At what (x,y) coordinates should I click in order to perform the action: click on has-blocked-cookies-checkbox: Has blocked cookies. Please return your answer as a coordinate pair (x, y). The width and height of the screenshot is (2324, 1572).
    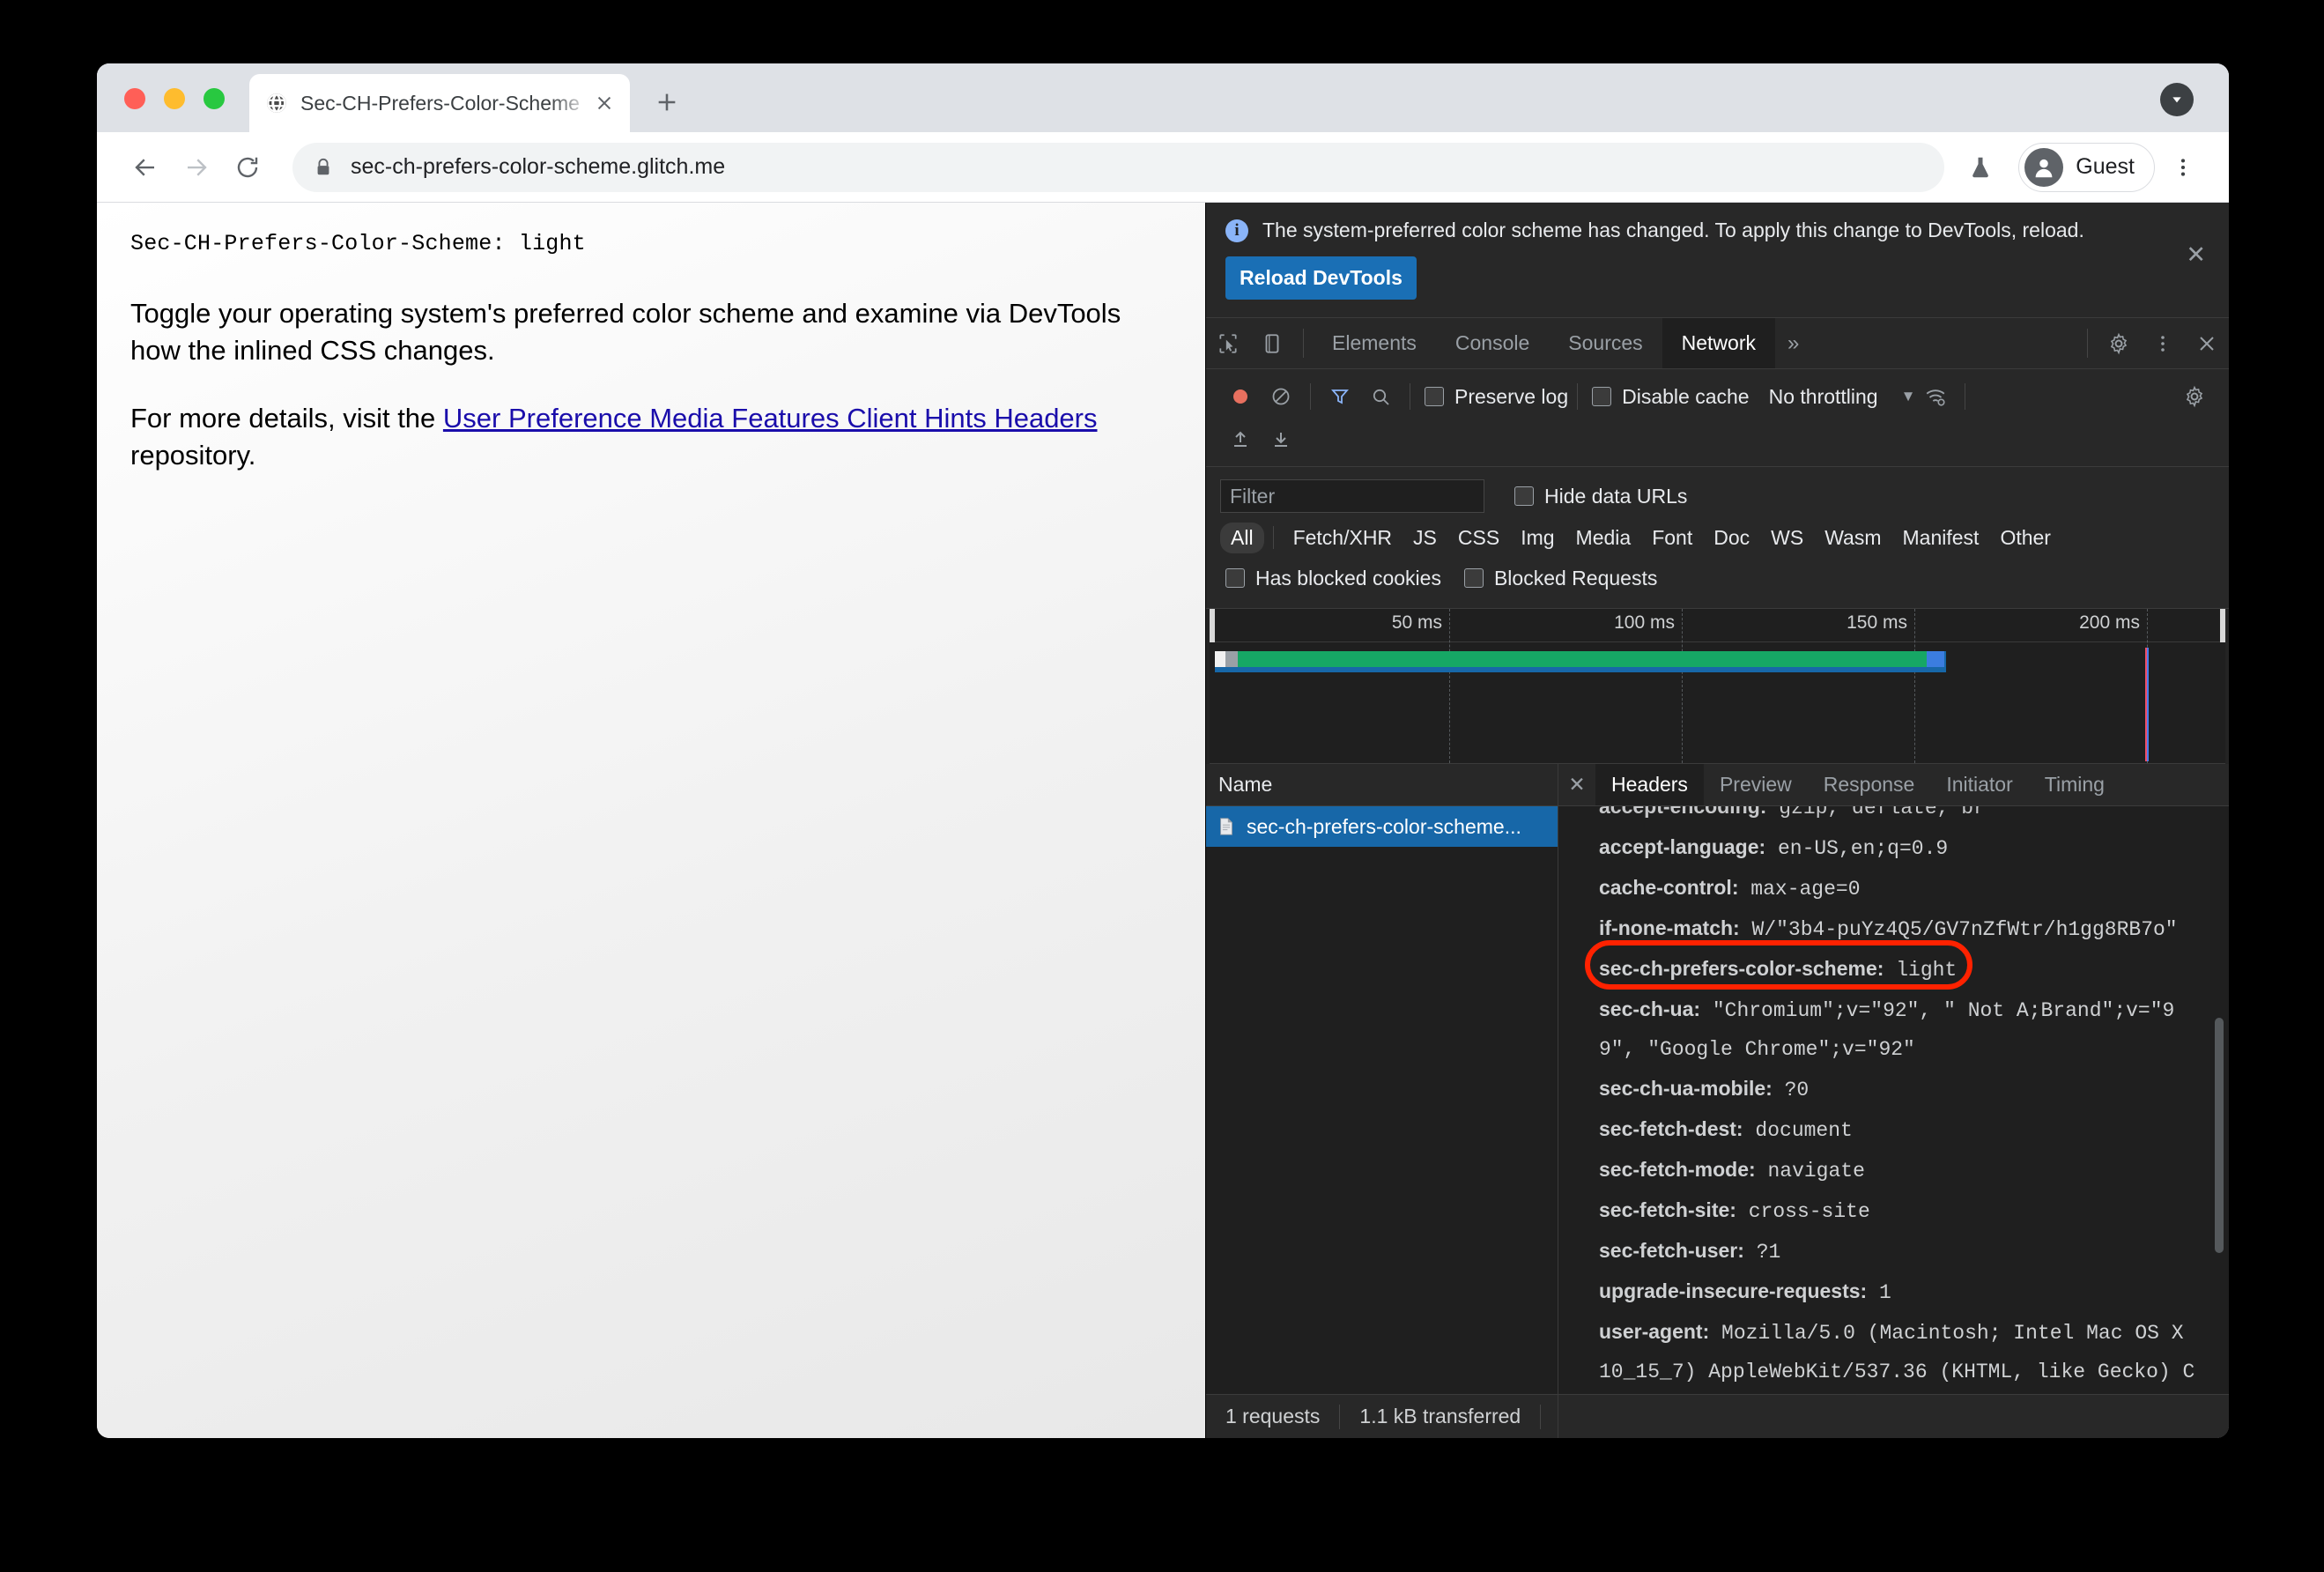
    Looking at the image, I should click on (1333, 578).